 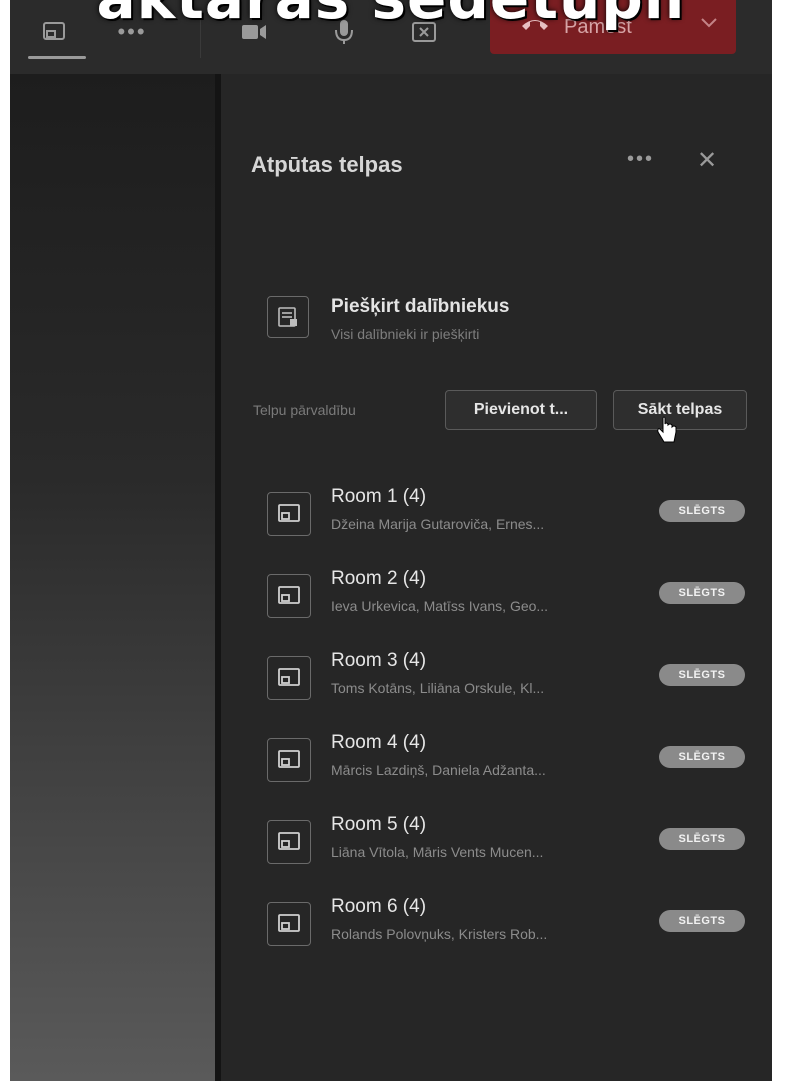 What do you see at coordinates (667, 431) in the screenshot?
I see `hand-cursor-icon` at bounding box center [667, 431].